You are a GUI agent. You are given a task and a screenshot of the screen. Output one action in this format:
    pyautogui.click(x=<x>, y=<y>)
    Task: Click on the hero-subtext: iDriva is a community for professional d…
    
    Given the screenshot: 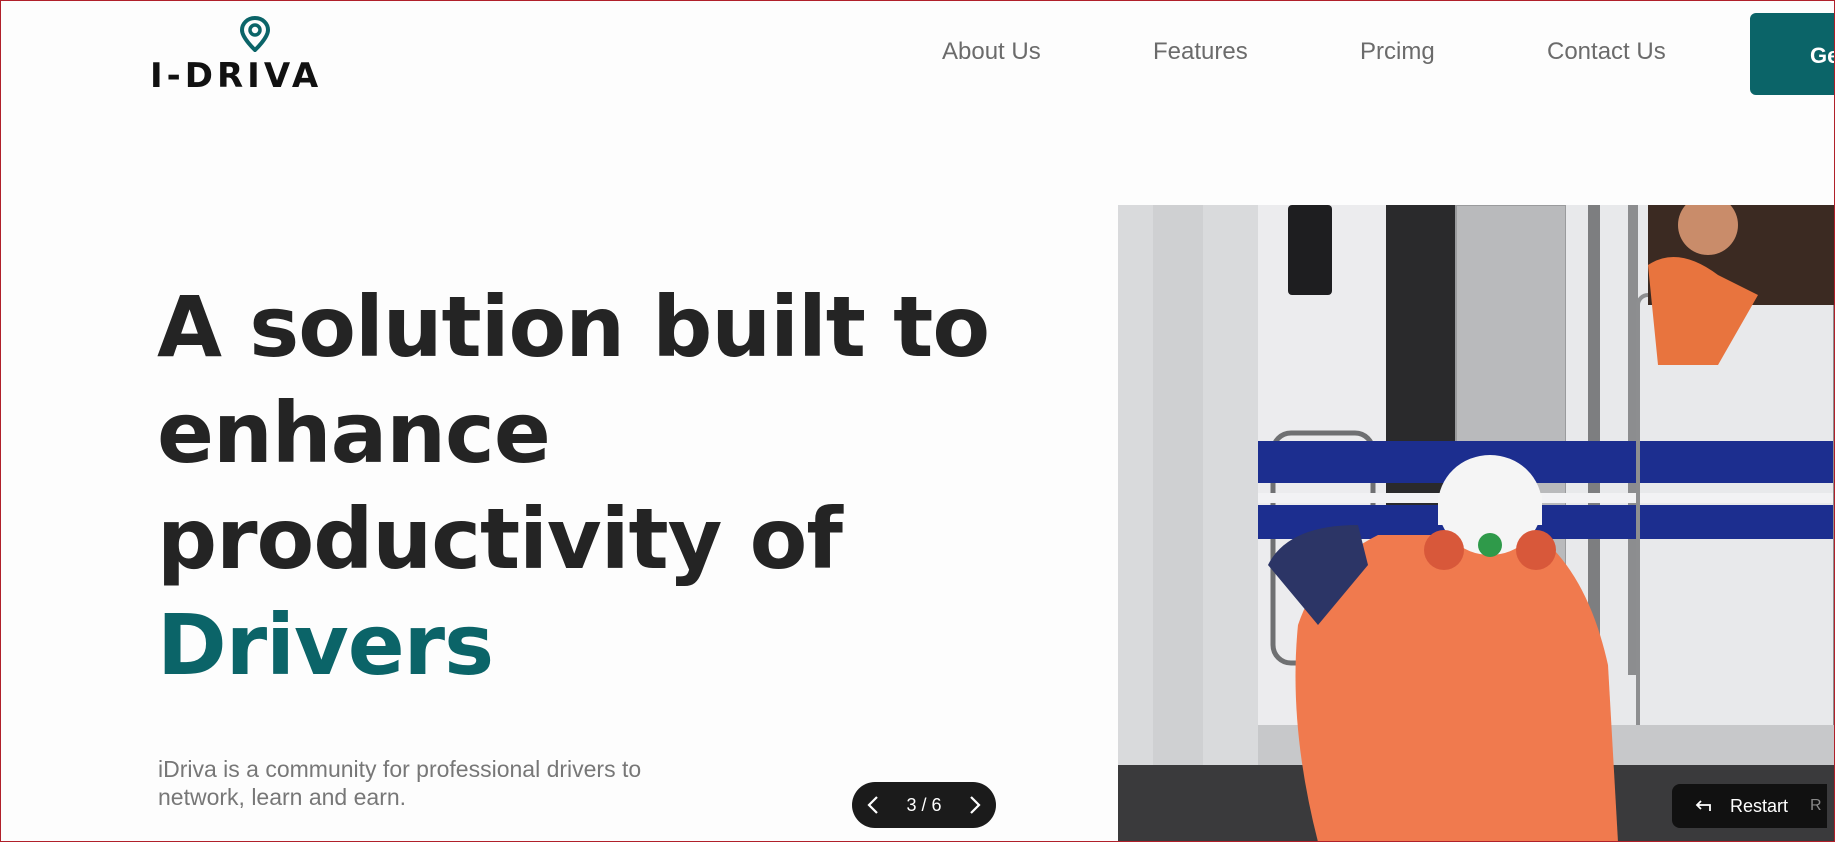 What is the action you would take?
    pyautogui.click(x=400, y=783)
    